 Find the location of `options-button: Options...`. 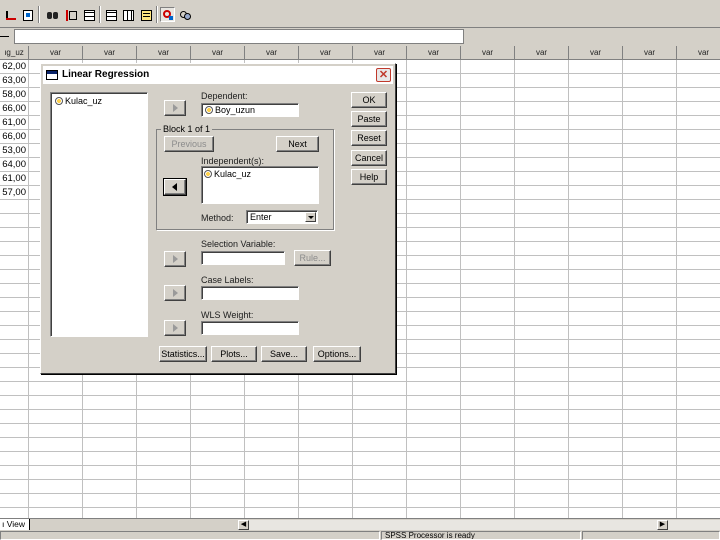

options-button: Options... is located at coordinates (337, 354).